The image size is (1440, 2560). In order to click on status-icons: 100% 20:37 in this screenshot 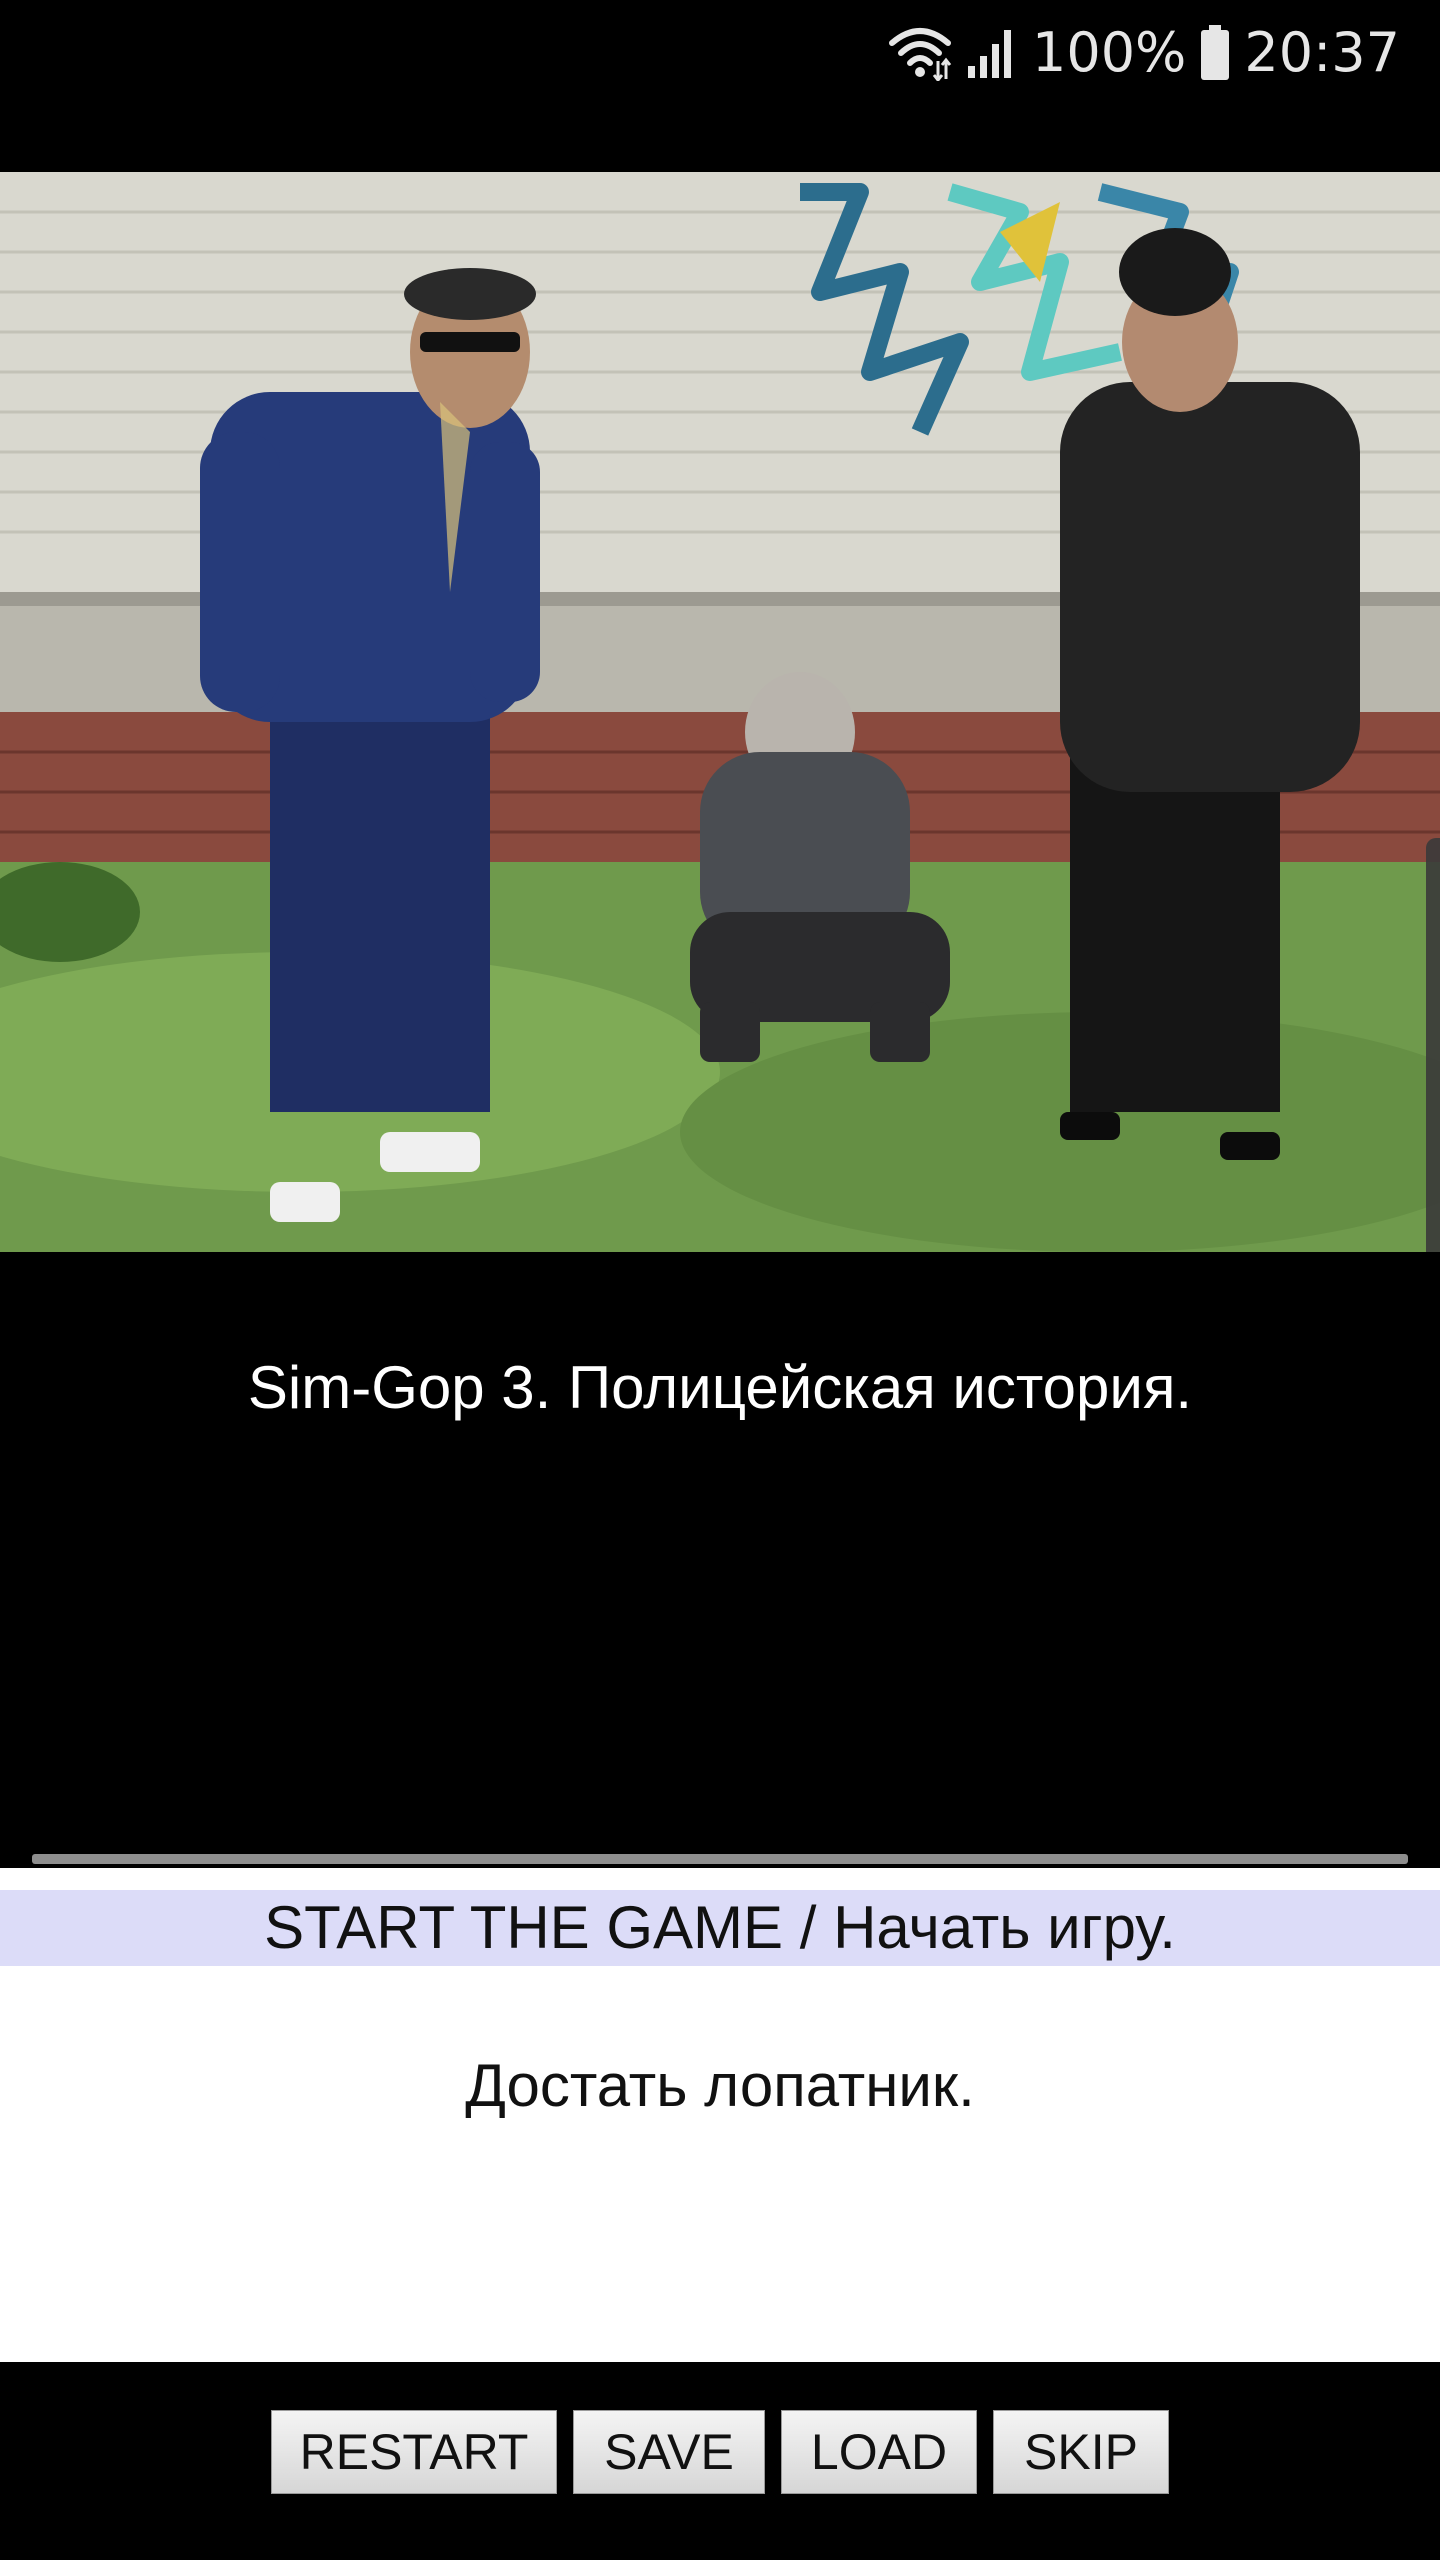, I will do `click(1144, 53)`.